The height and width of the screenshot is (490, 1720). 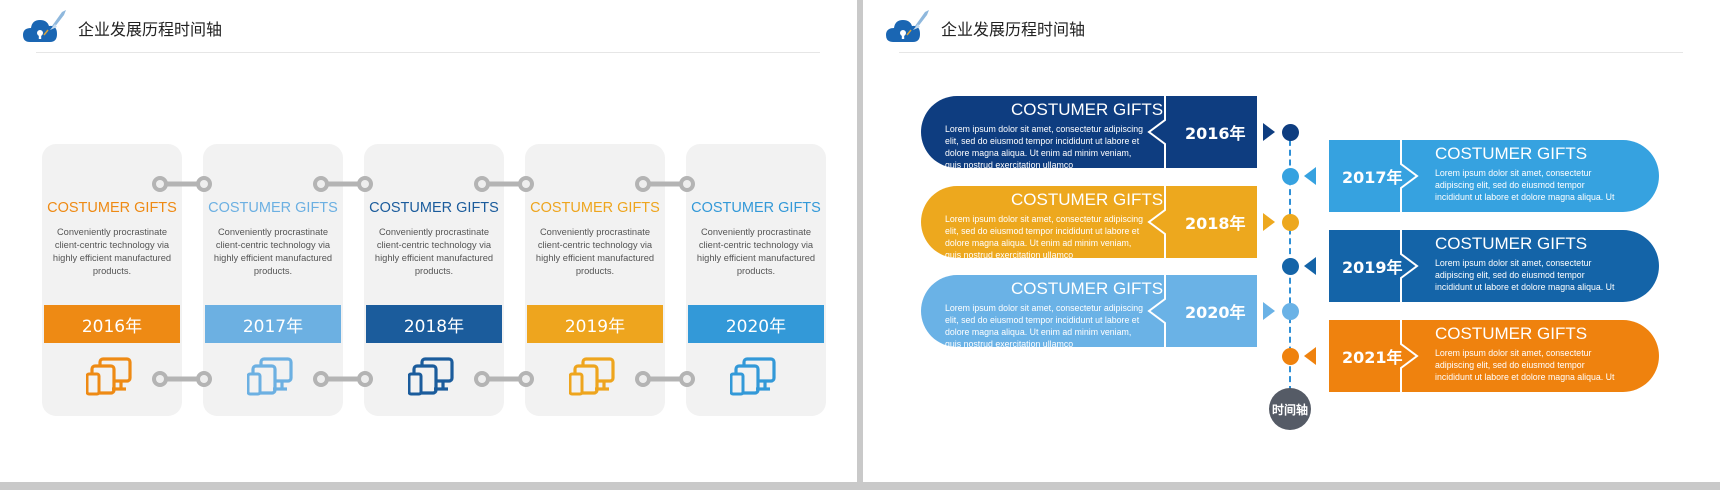 I want to click on timeline-axis-label: 时间轴, so click(x=1290, y=409).